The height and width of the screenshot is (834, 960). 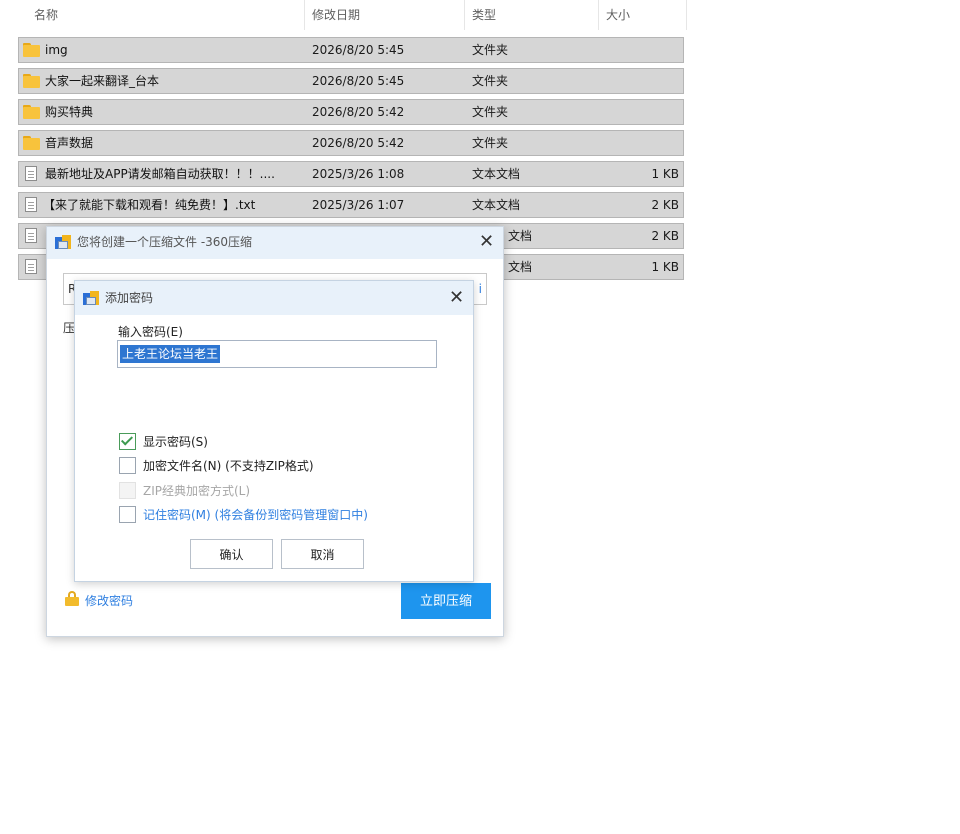 What do you see at coordinates (532, 15) in the screenshot?
I see `column-type: 类型` at bounding box center [532, 15].